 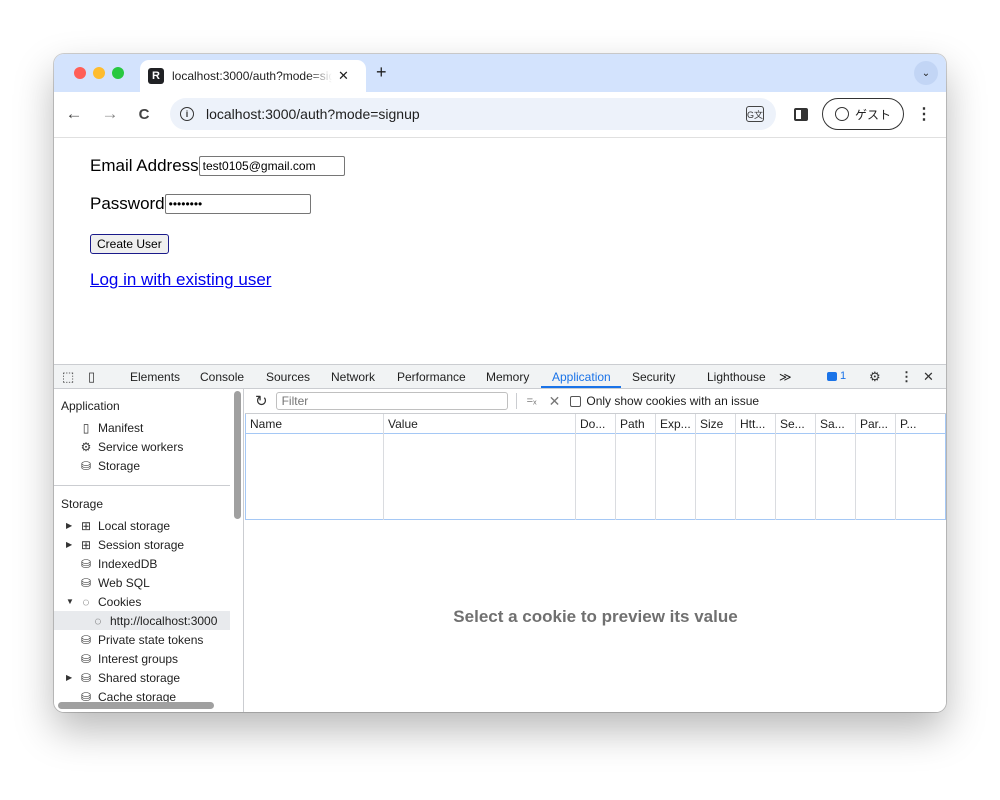 What do you see at coordinates (119, 465) in the screenshot?
I see `sidebar-item-label: Storage` at bounding box center [119, 465].